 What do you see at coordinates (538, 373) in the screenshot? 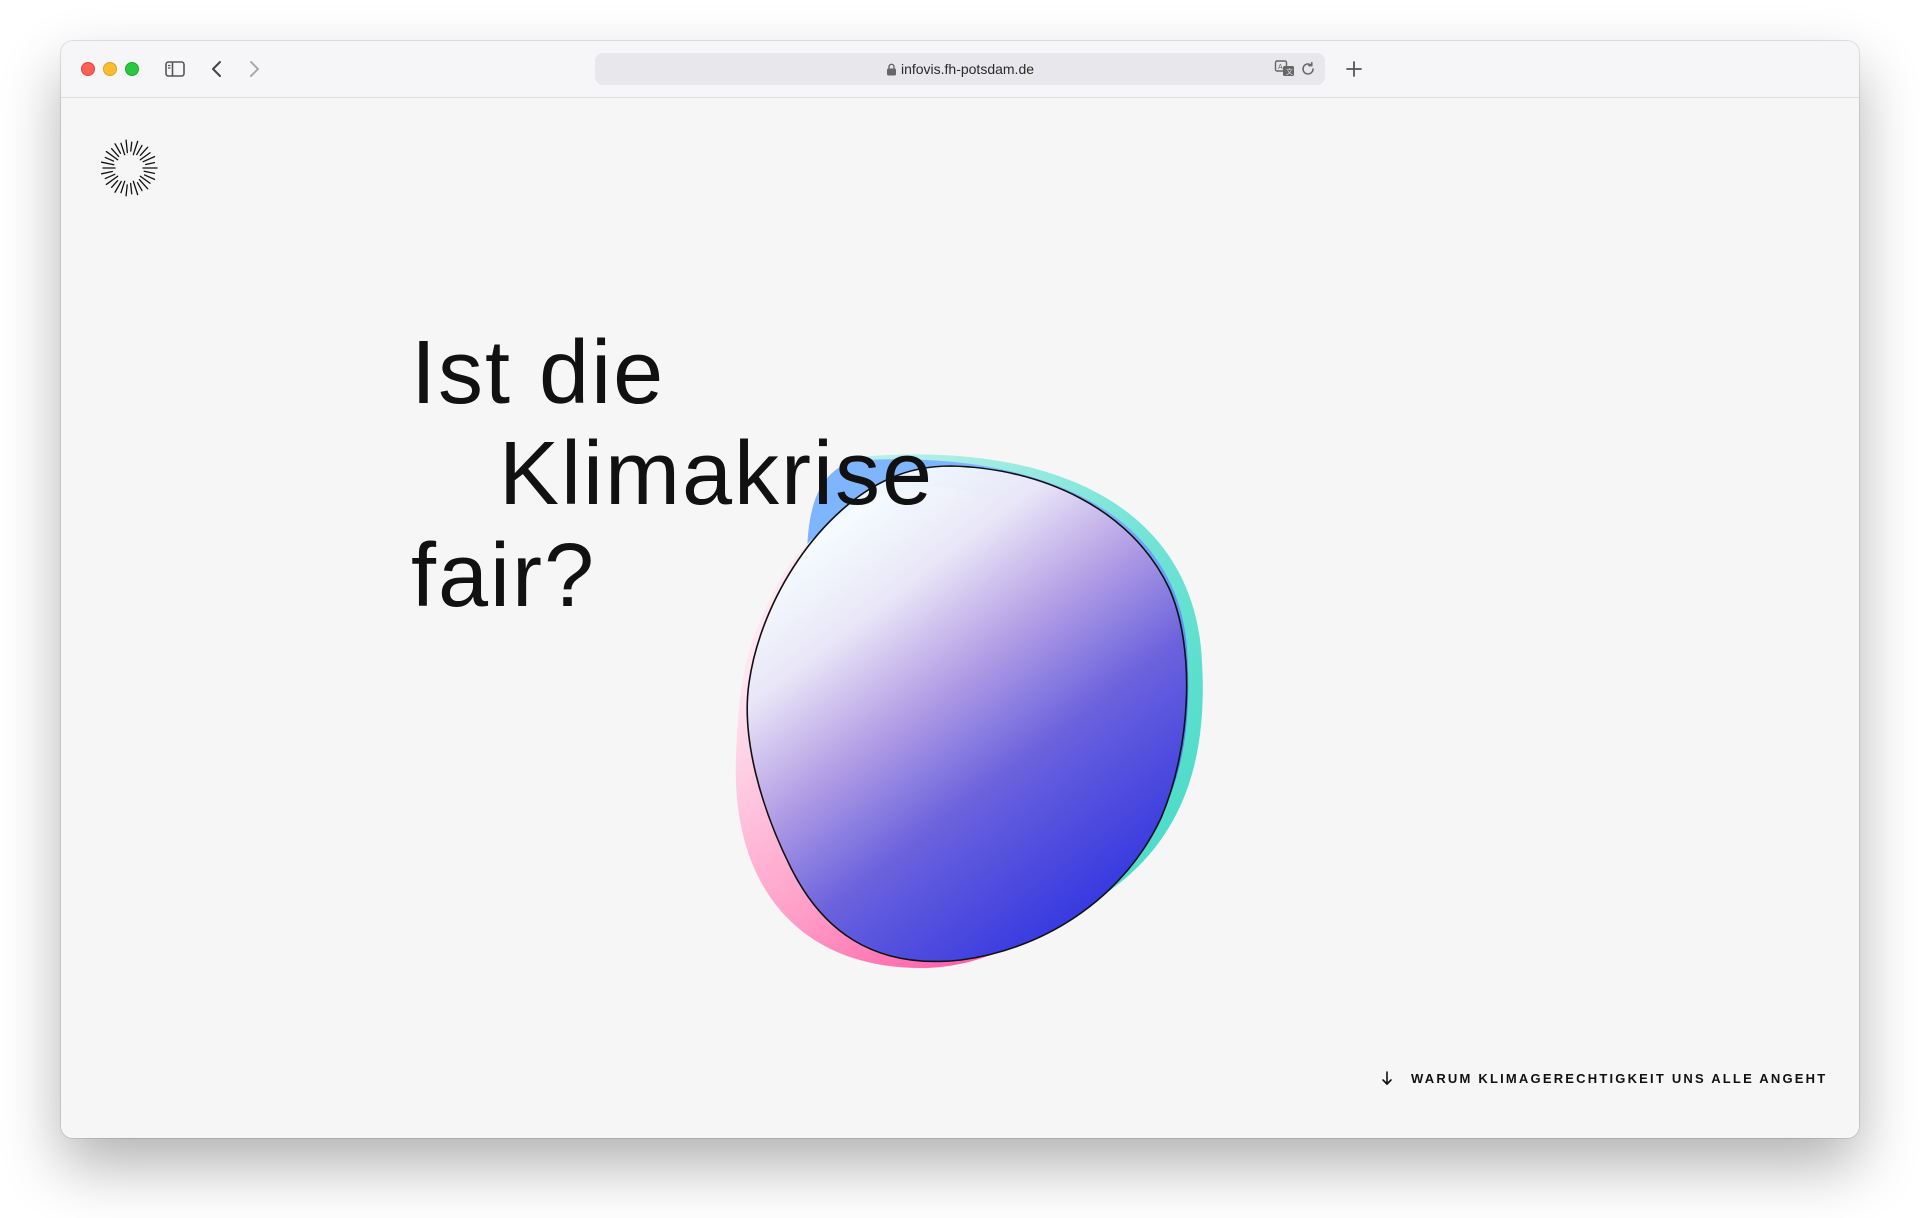
I see `headline-line-1: Ist die` at bounding box center [538, 373].